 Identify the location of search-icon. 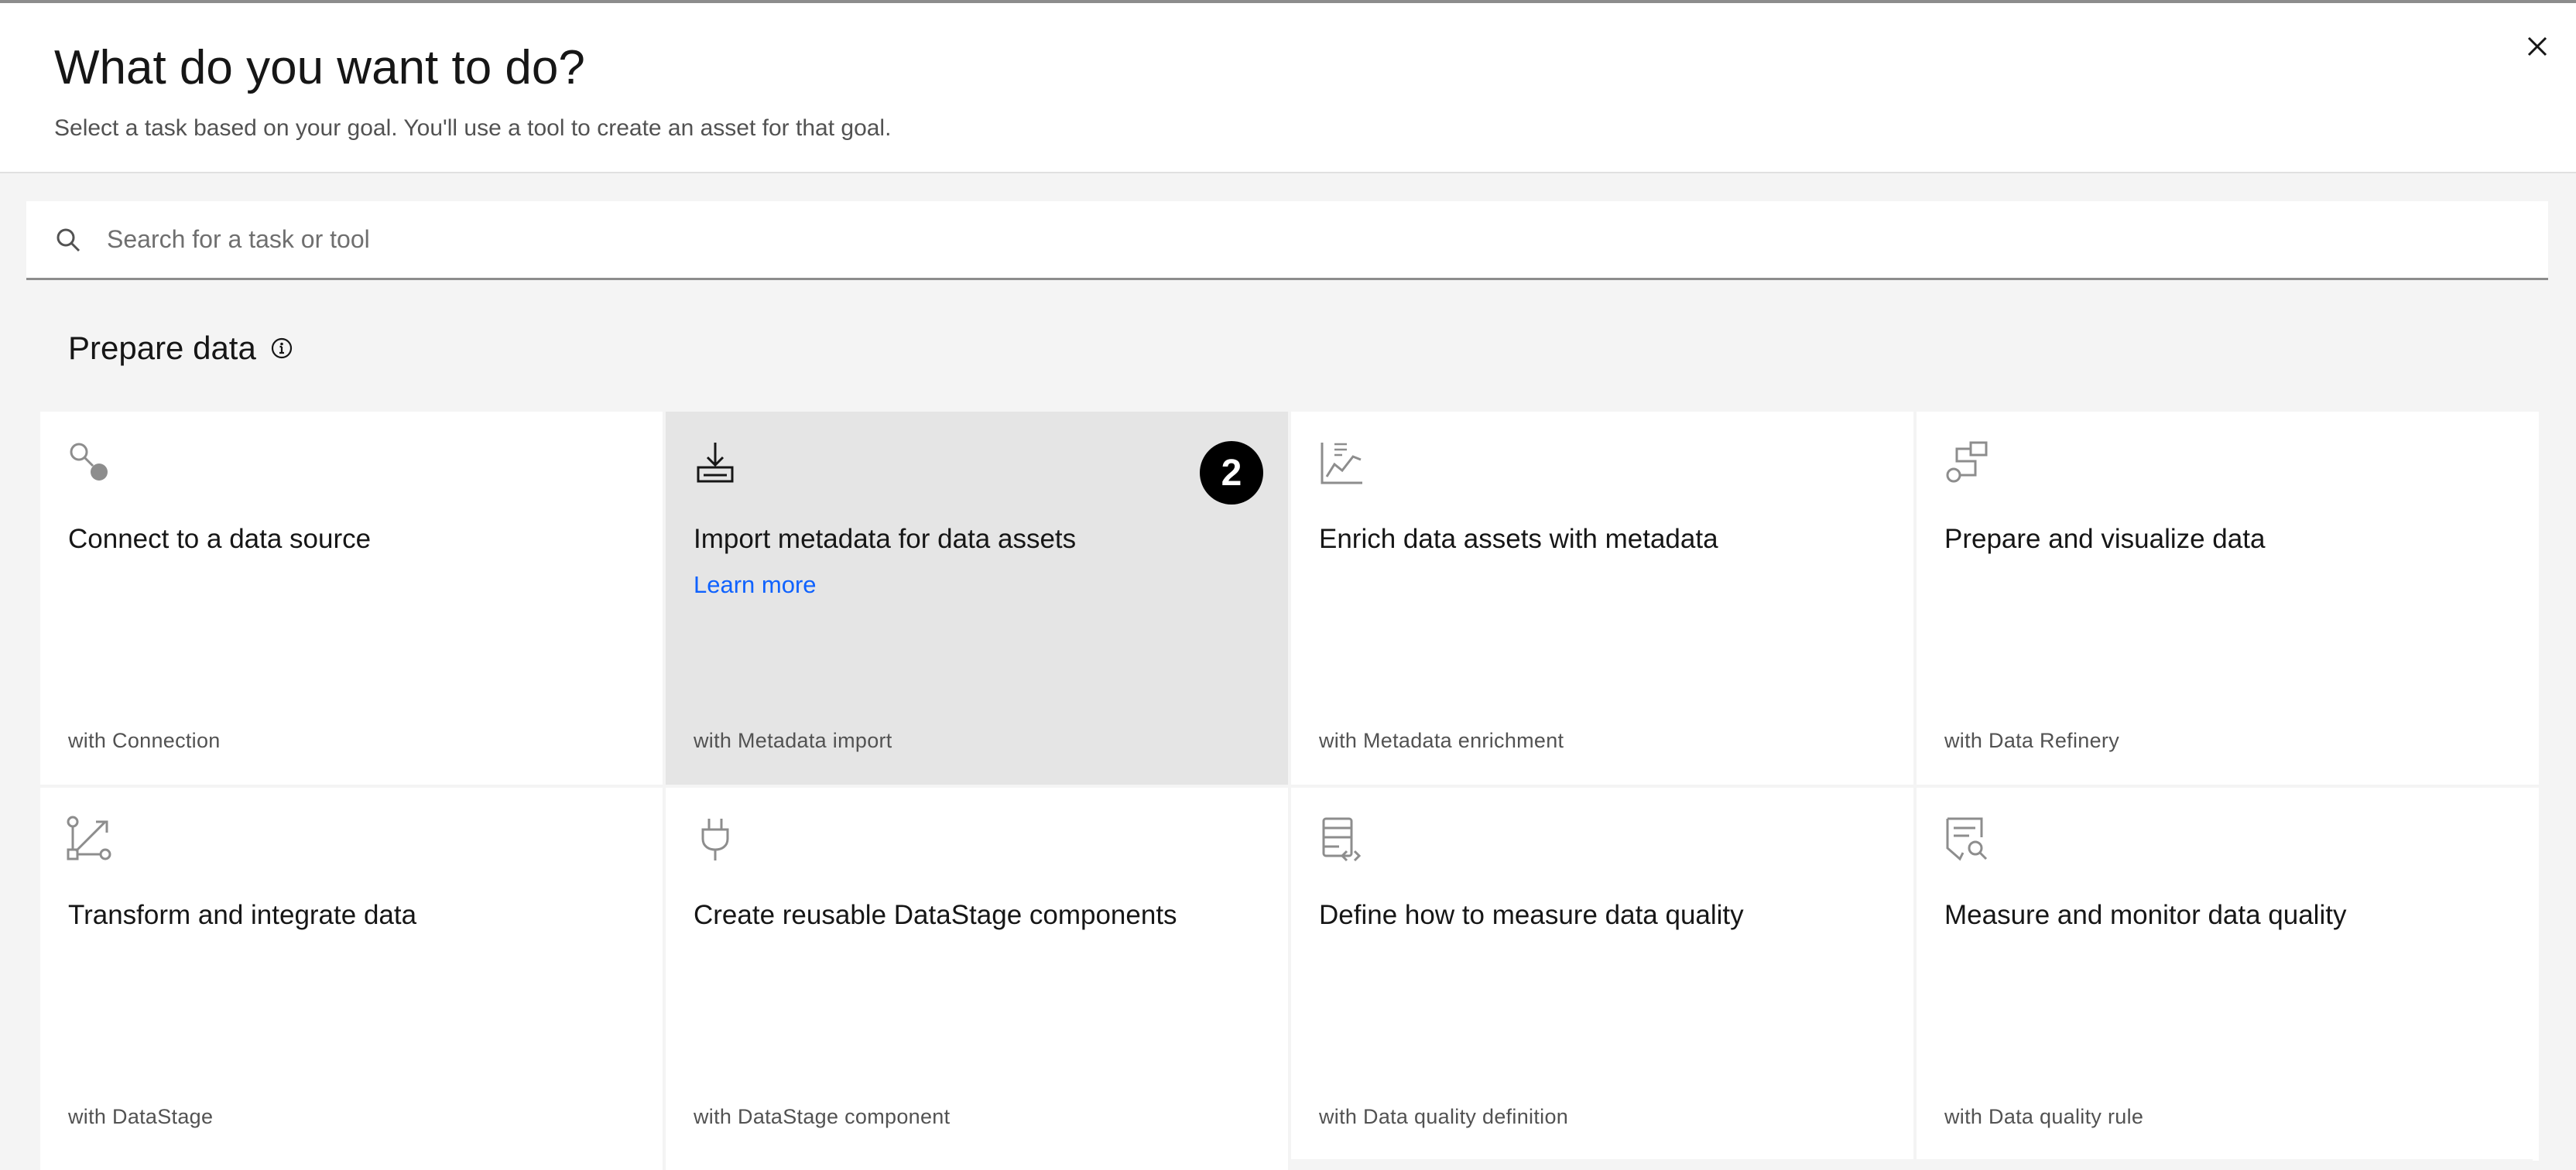
(69, 240).